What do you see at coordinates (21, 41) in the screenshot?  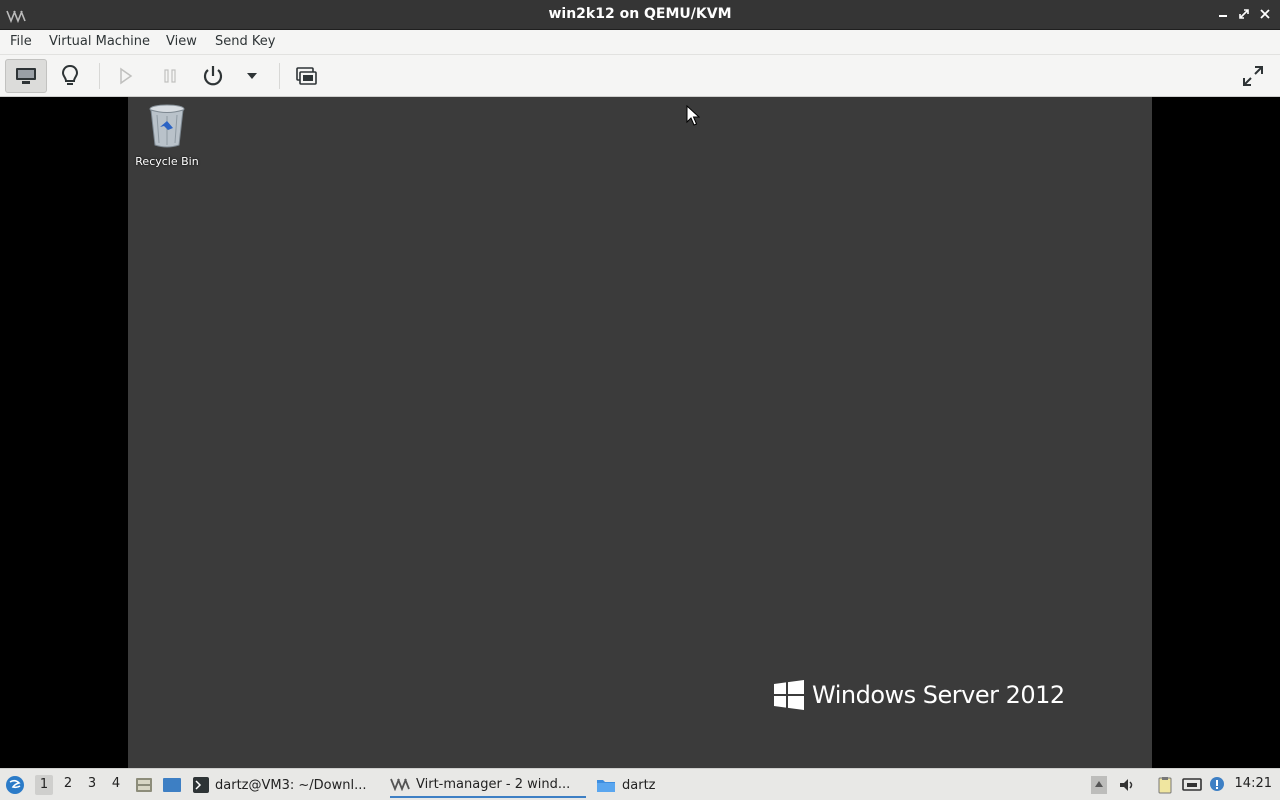 I see `menu-file: File` at bounding box center [21, 41].